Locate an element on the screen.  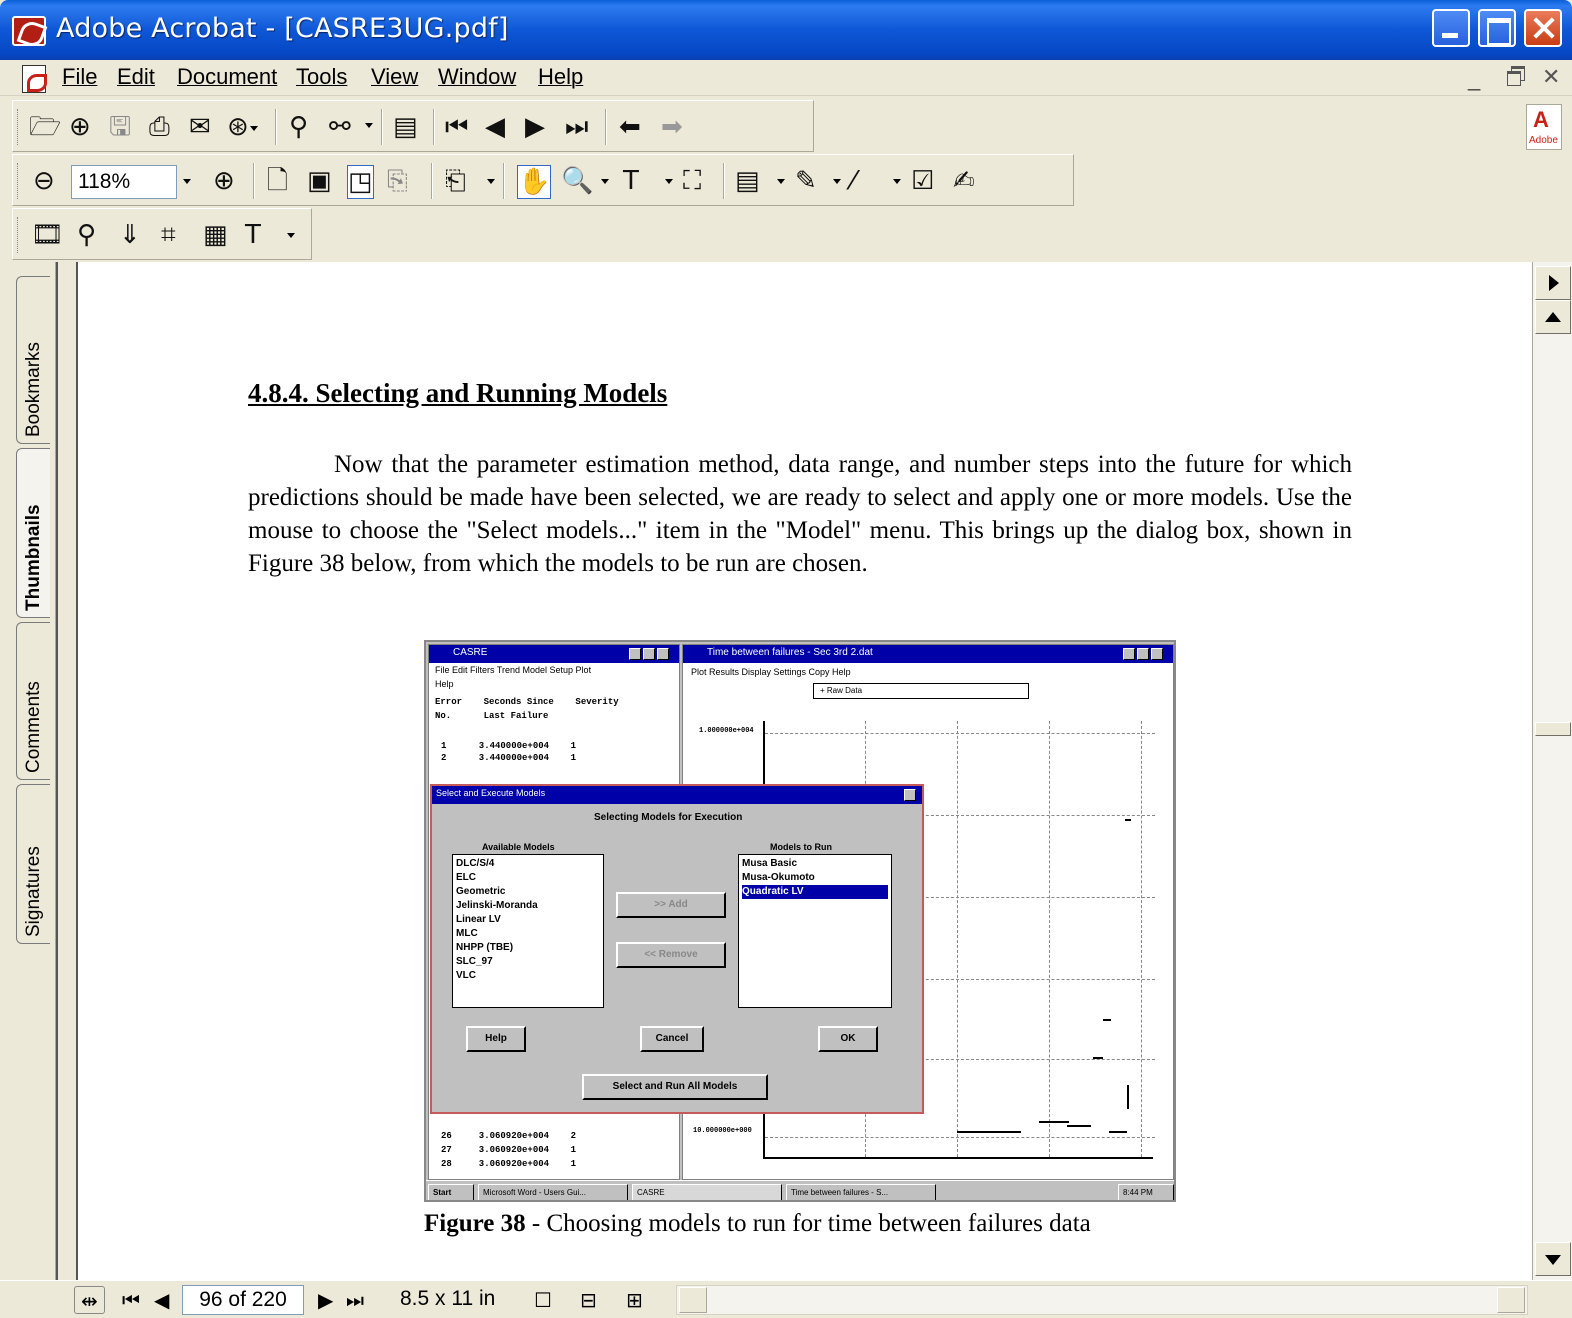
pdf-document-icon is located at coordinates (34, 79).